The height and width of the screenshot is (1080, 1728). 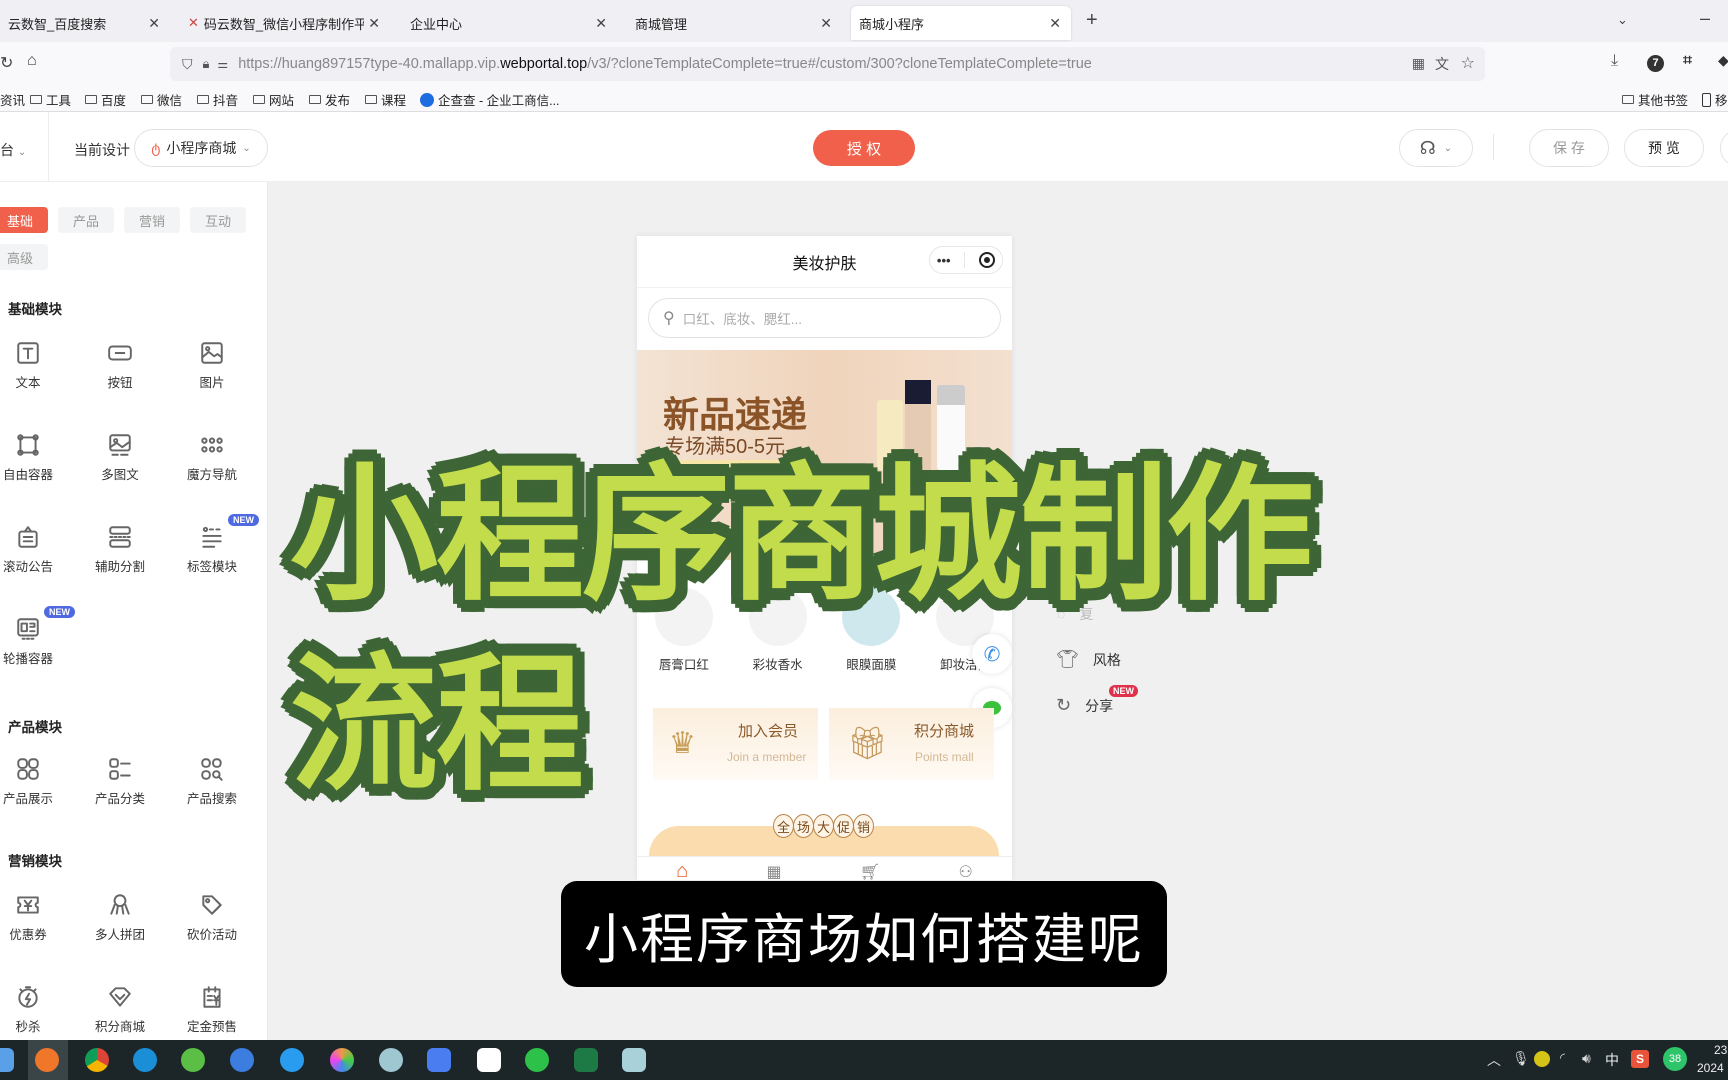 What do you see at coordinates (47, 1060) in the screenshot?
I see `firefox-icon` at bounding box center [47, 1060].